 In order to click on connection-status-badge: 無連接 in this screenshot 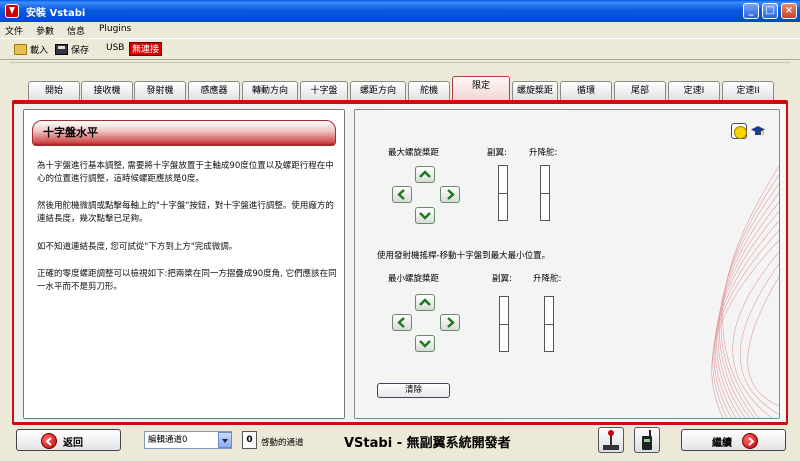, I will do `click(146, 49)`.